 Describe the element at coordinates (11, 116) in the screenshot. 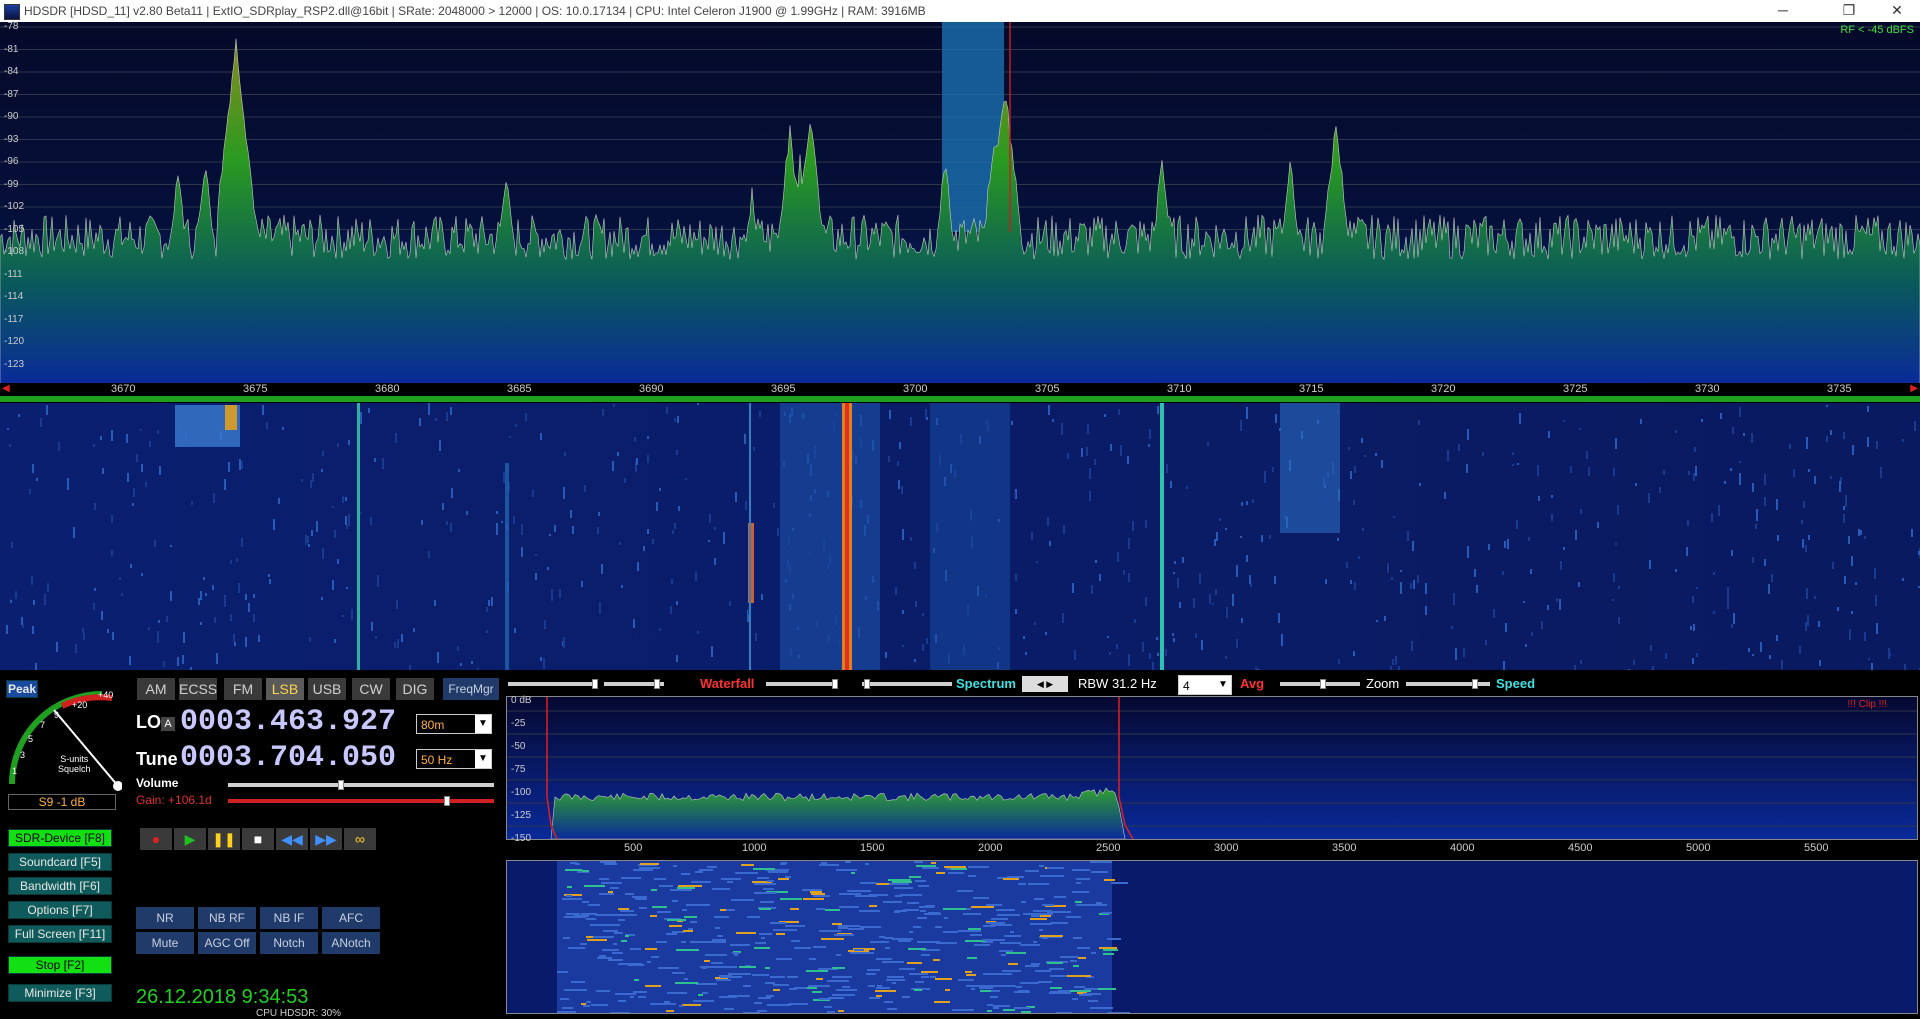

I see `db-tick-label: -90` at that location.